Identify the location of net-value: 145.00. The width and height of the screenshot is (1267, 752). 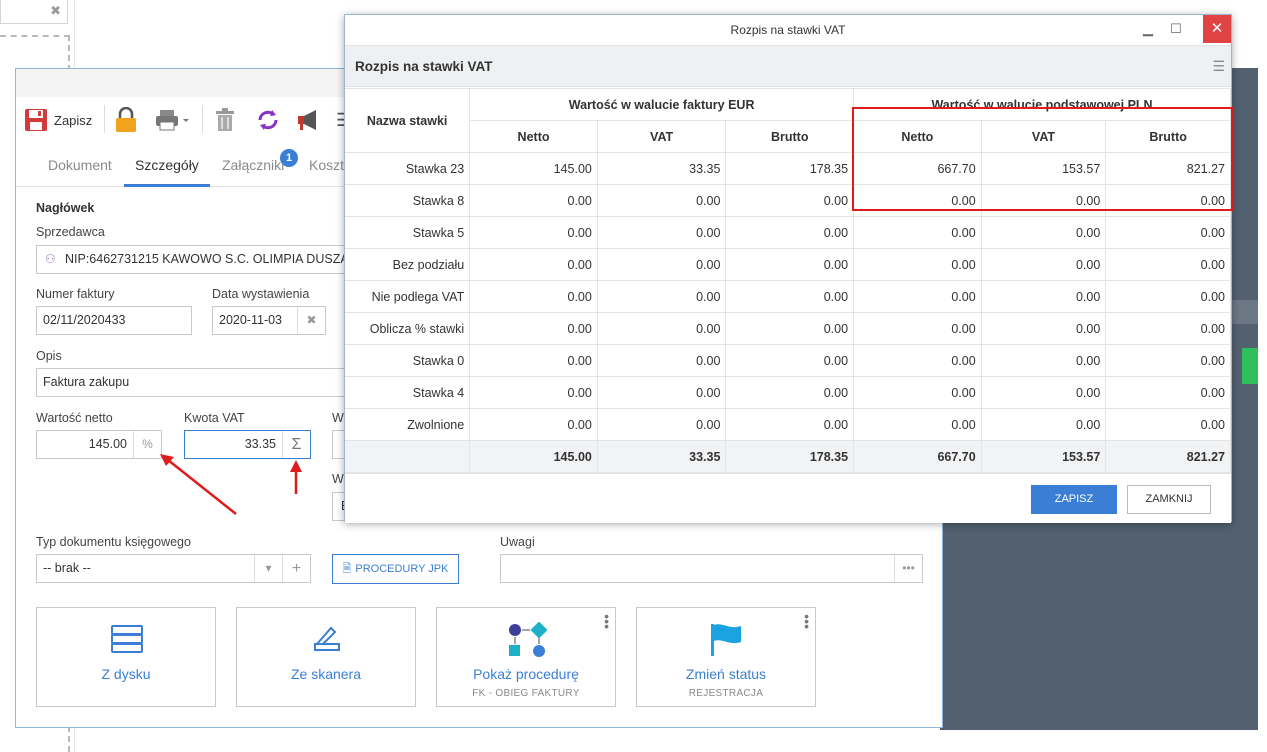
(107, 444).